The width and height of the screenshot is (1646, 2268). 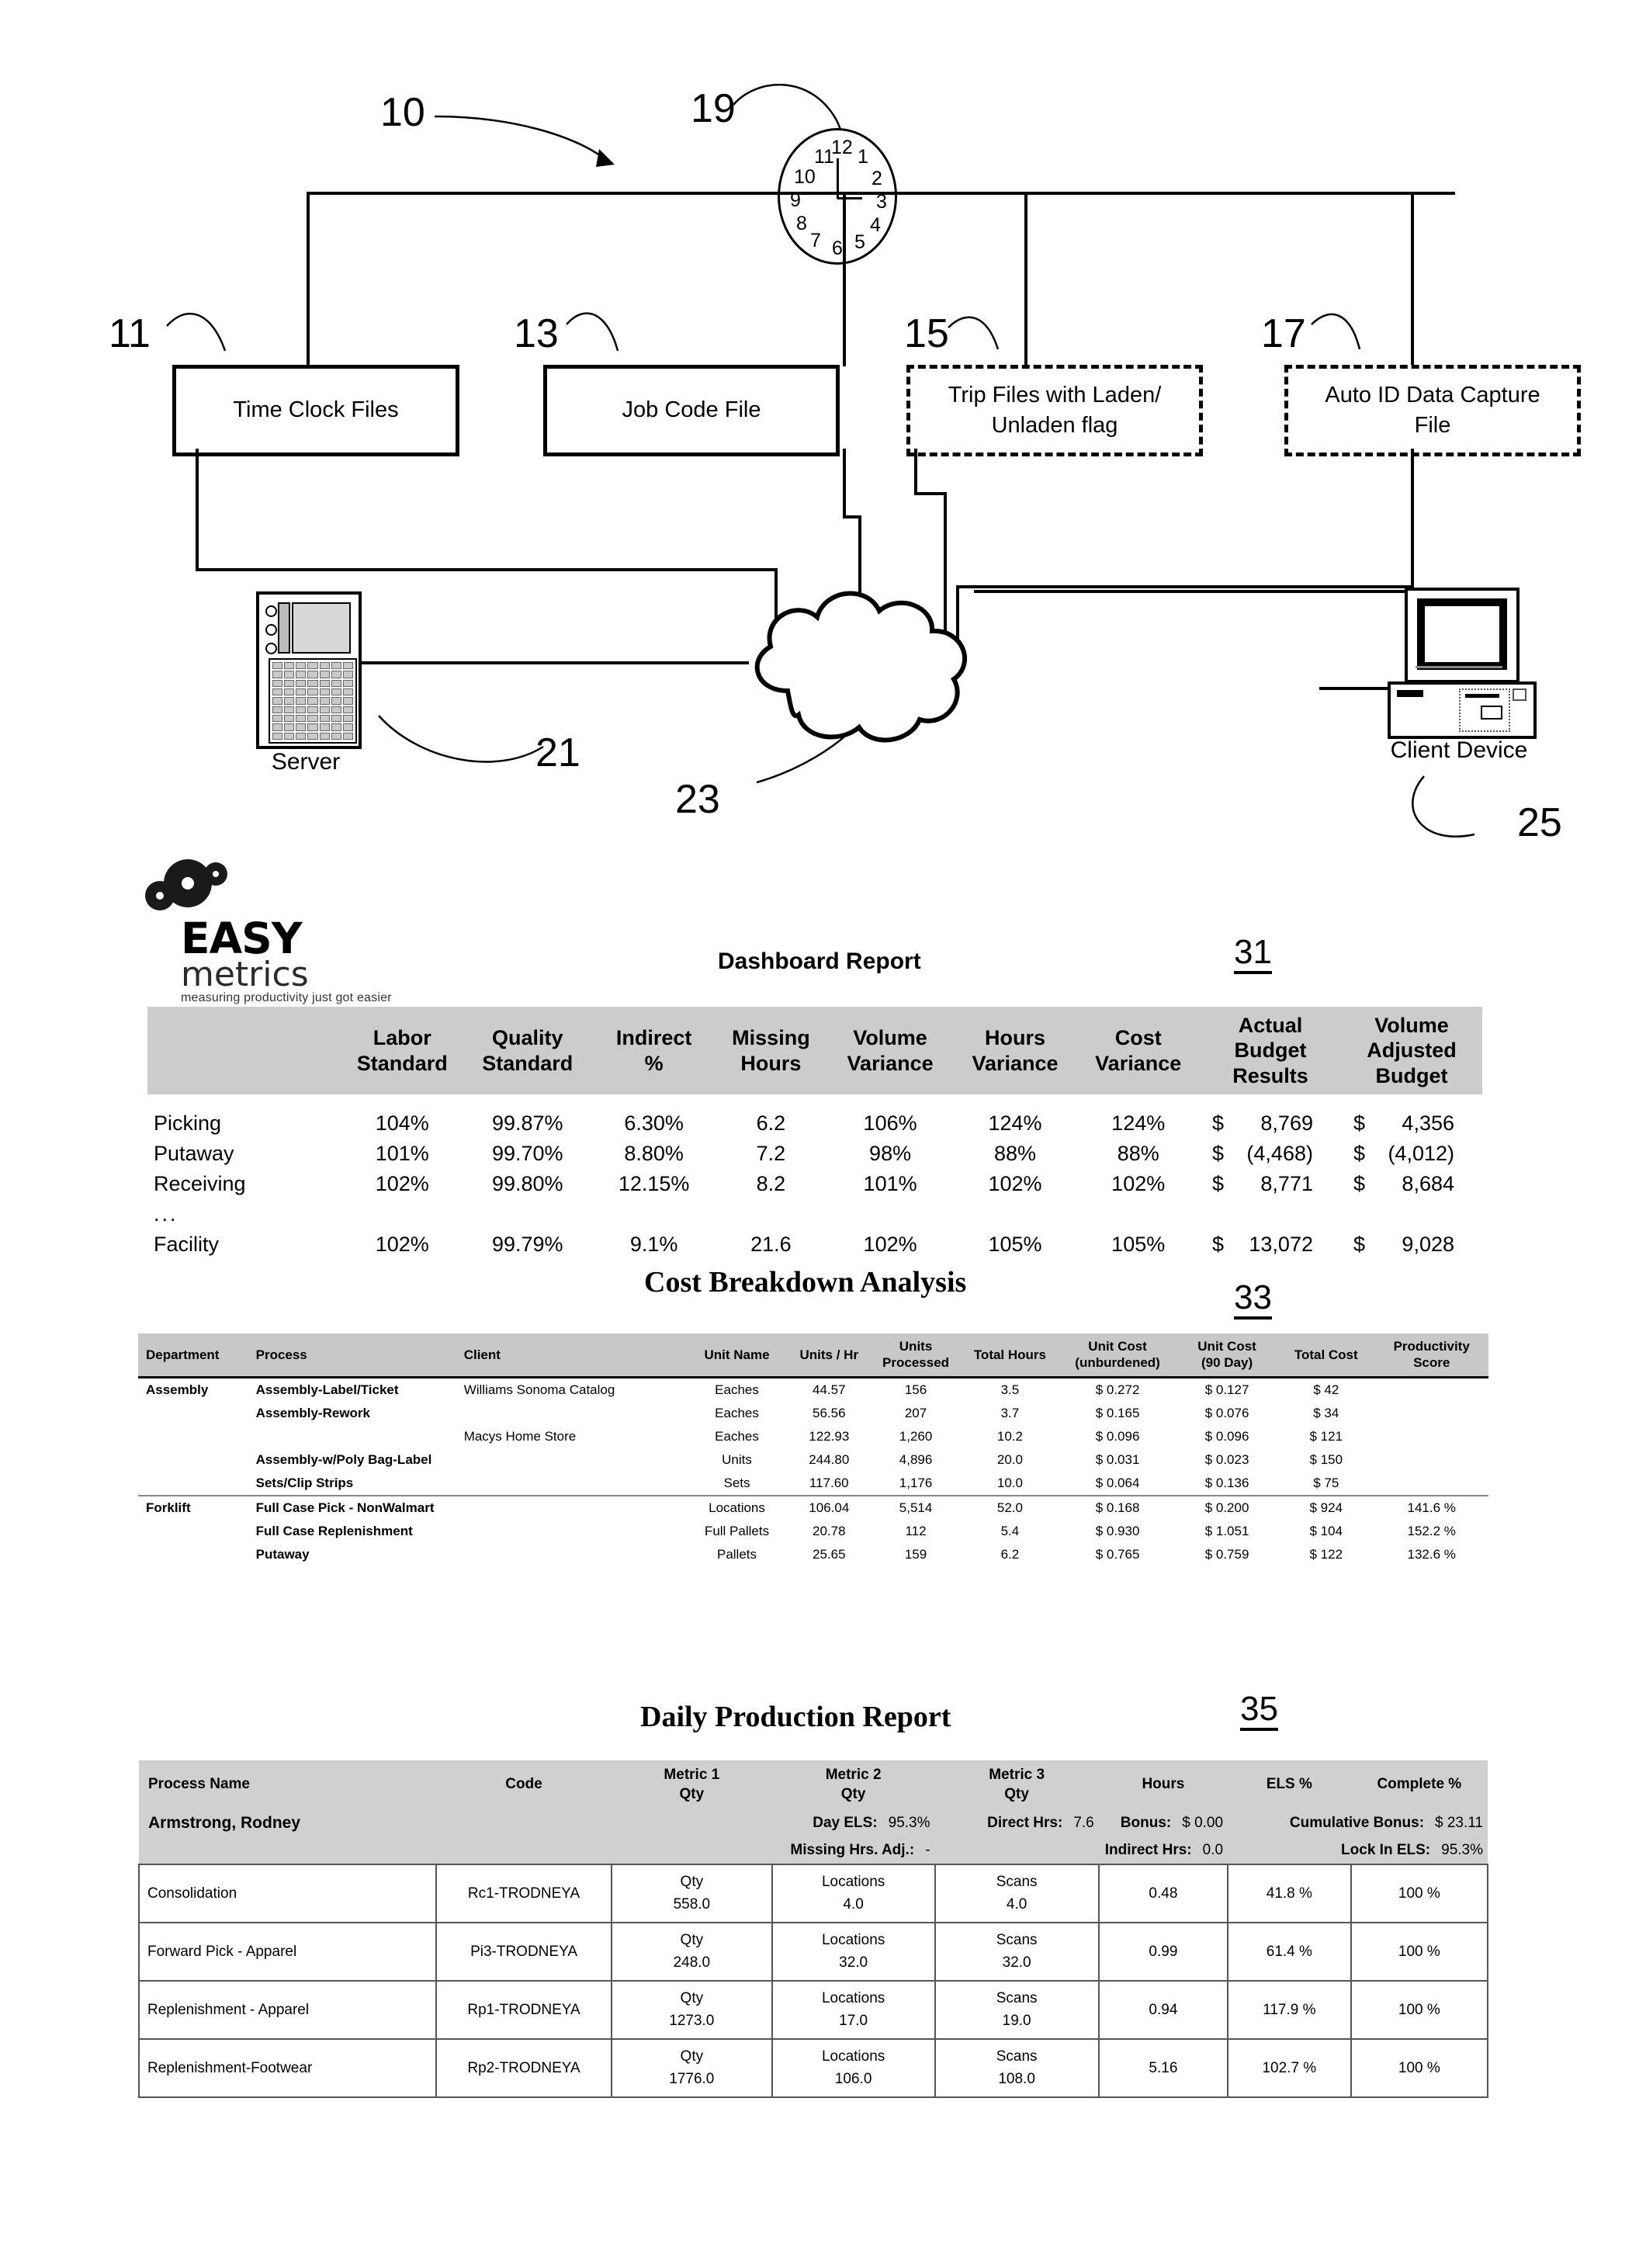 What do you see at coordinates (1326, 1412) in the screenshot?
I see `cost-cell-total-cost: $ 34` at bounding box center [1326, 1412].